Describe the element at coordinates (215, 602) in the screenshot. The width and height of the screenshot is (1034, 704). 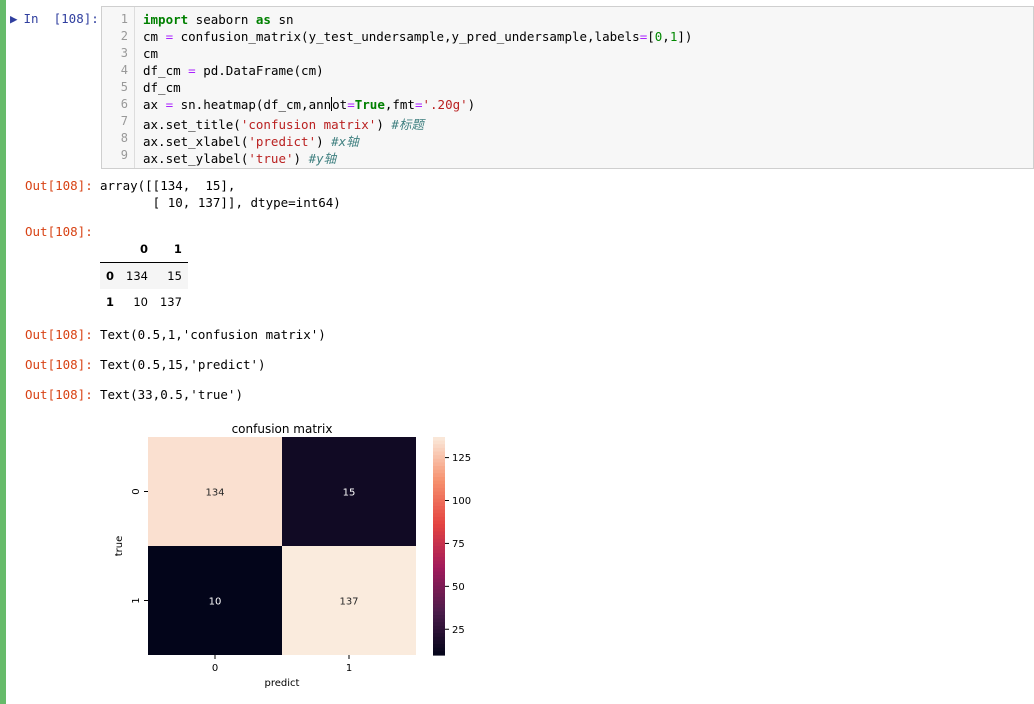
I see `cell-annotation: 10` at that location.